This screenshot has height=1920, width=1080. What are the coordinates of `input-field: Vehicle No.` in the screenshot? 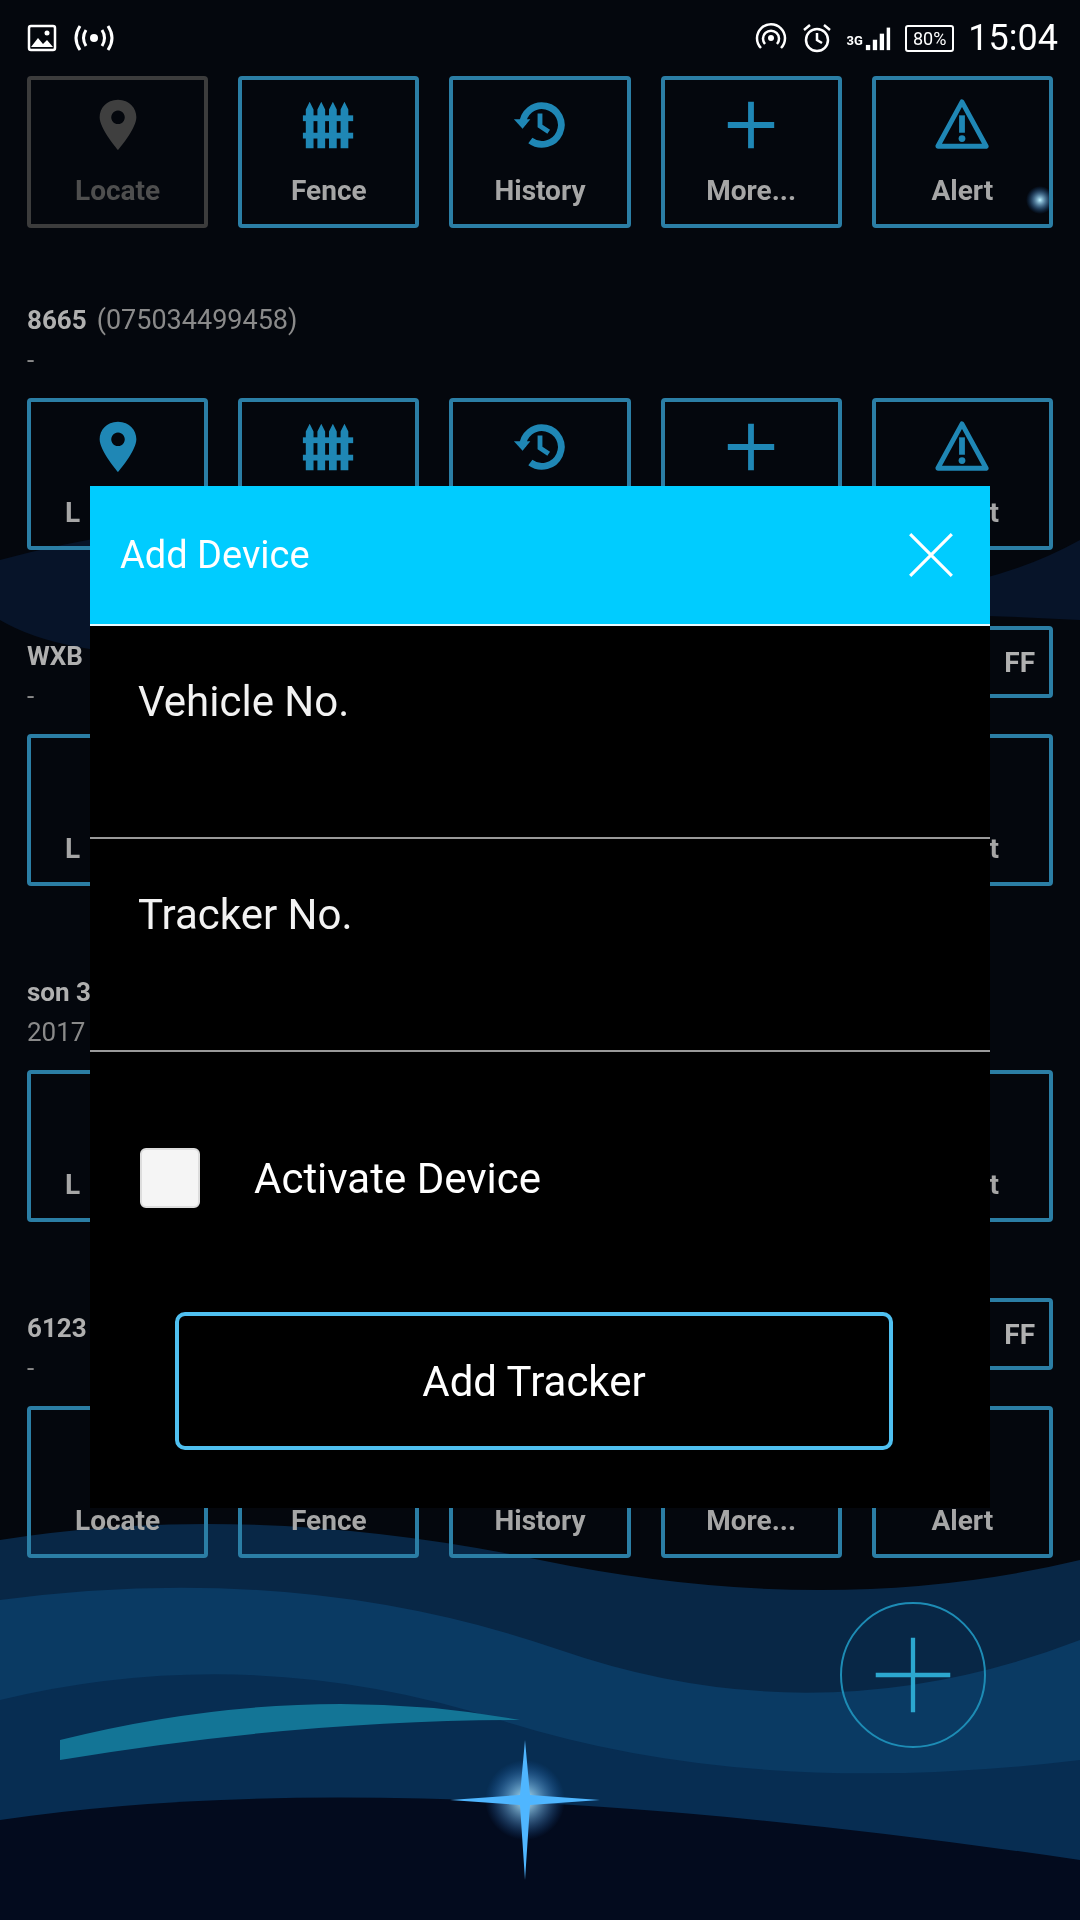 It's located at (540, 701).